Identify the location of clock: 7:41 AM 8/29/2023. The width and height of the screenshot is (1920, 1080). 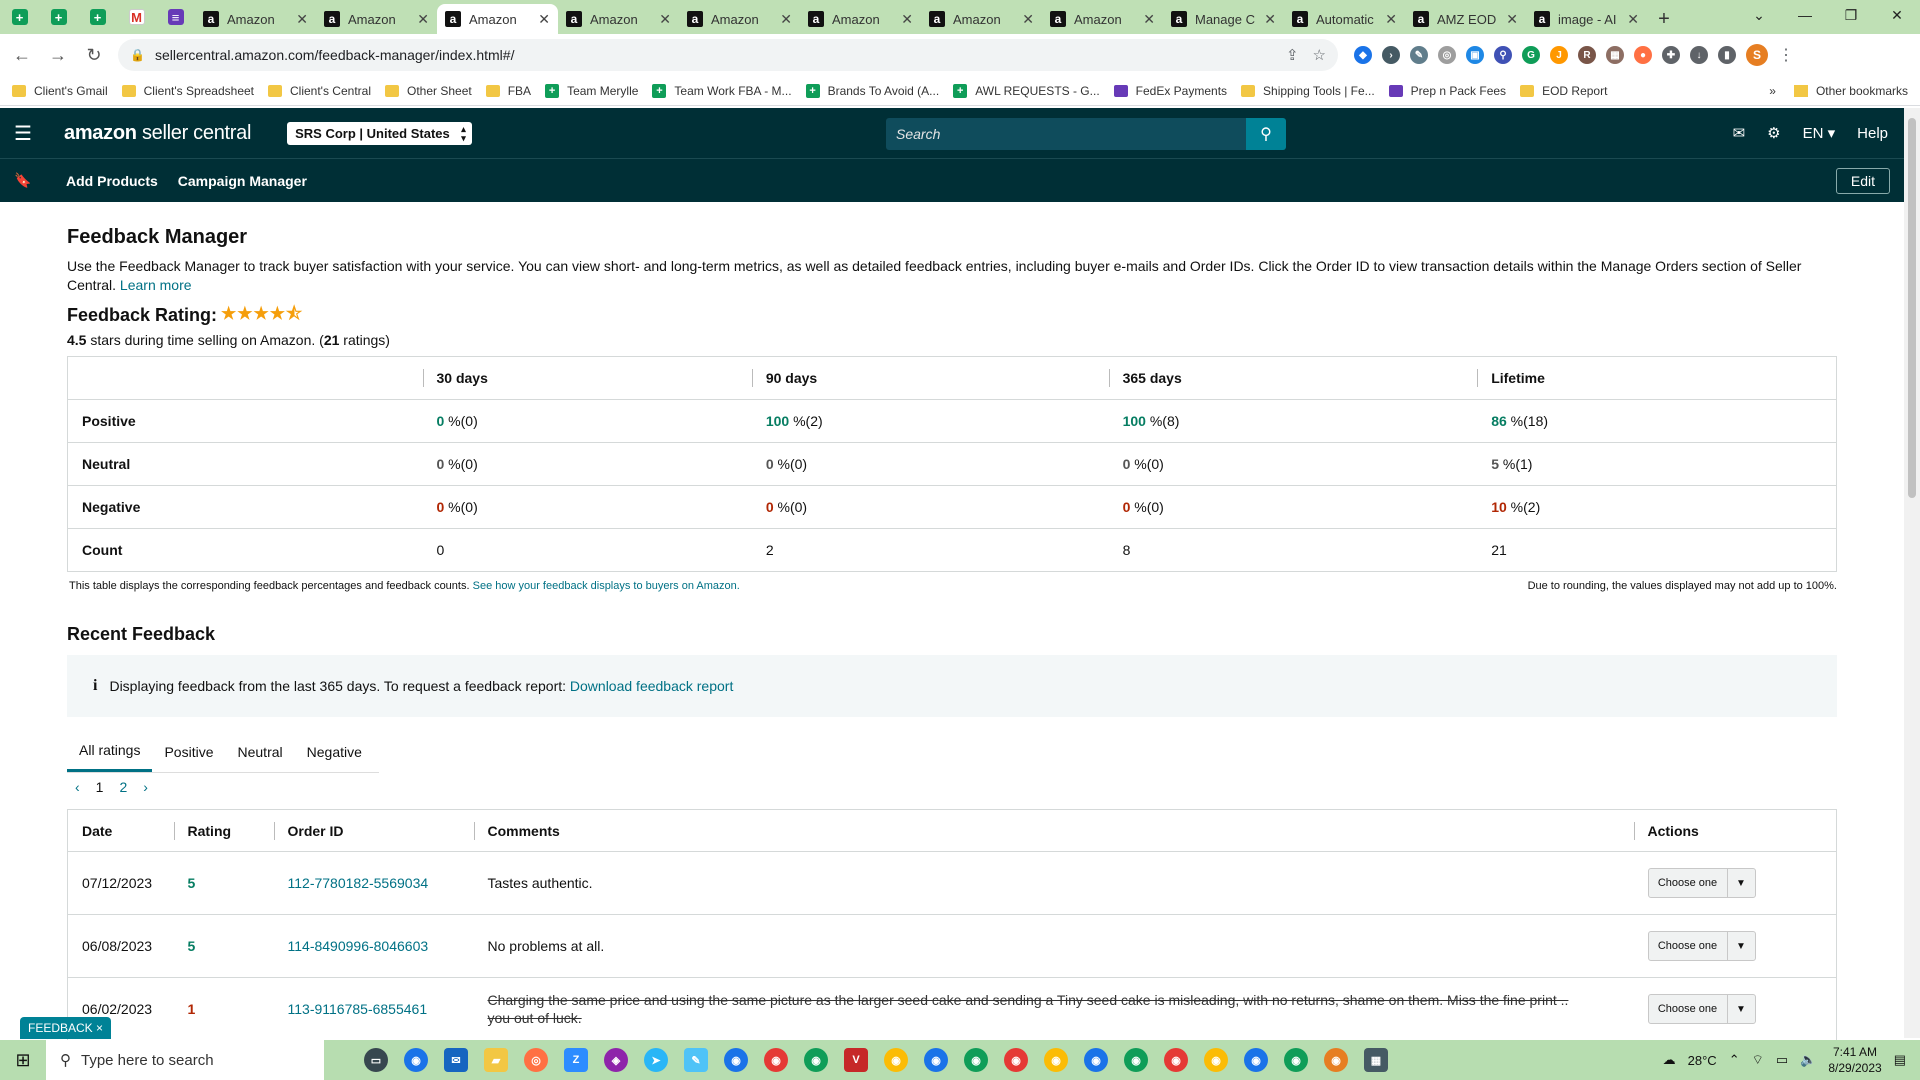
(1854, 1060).